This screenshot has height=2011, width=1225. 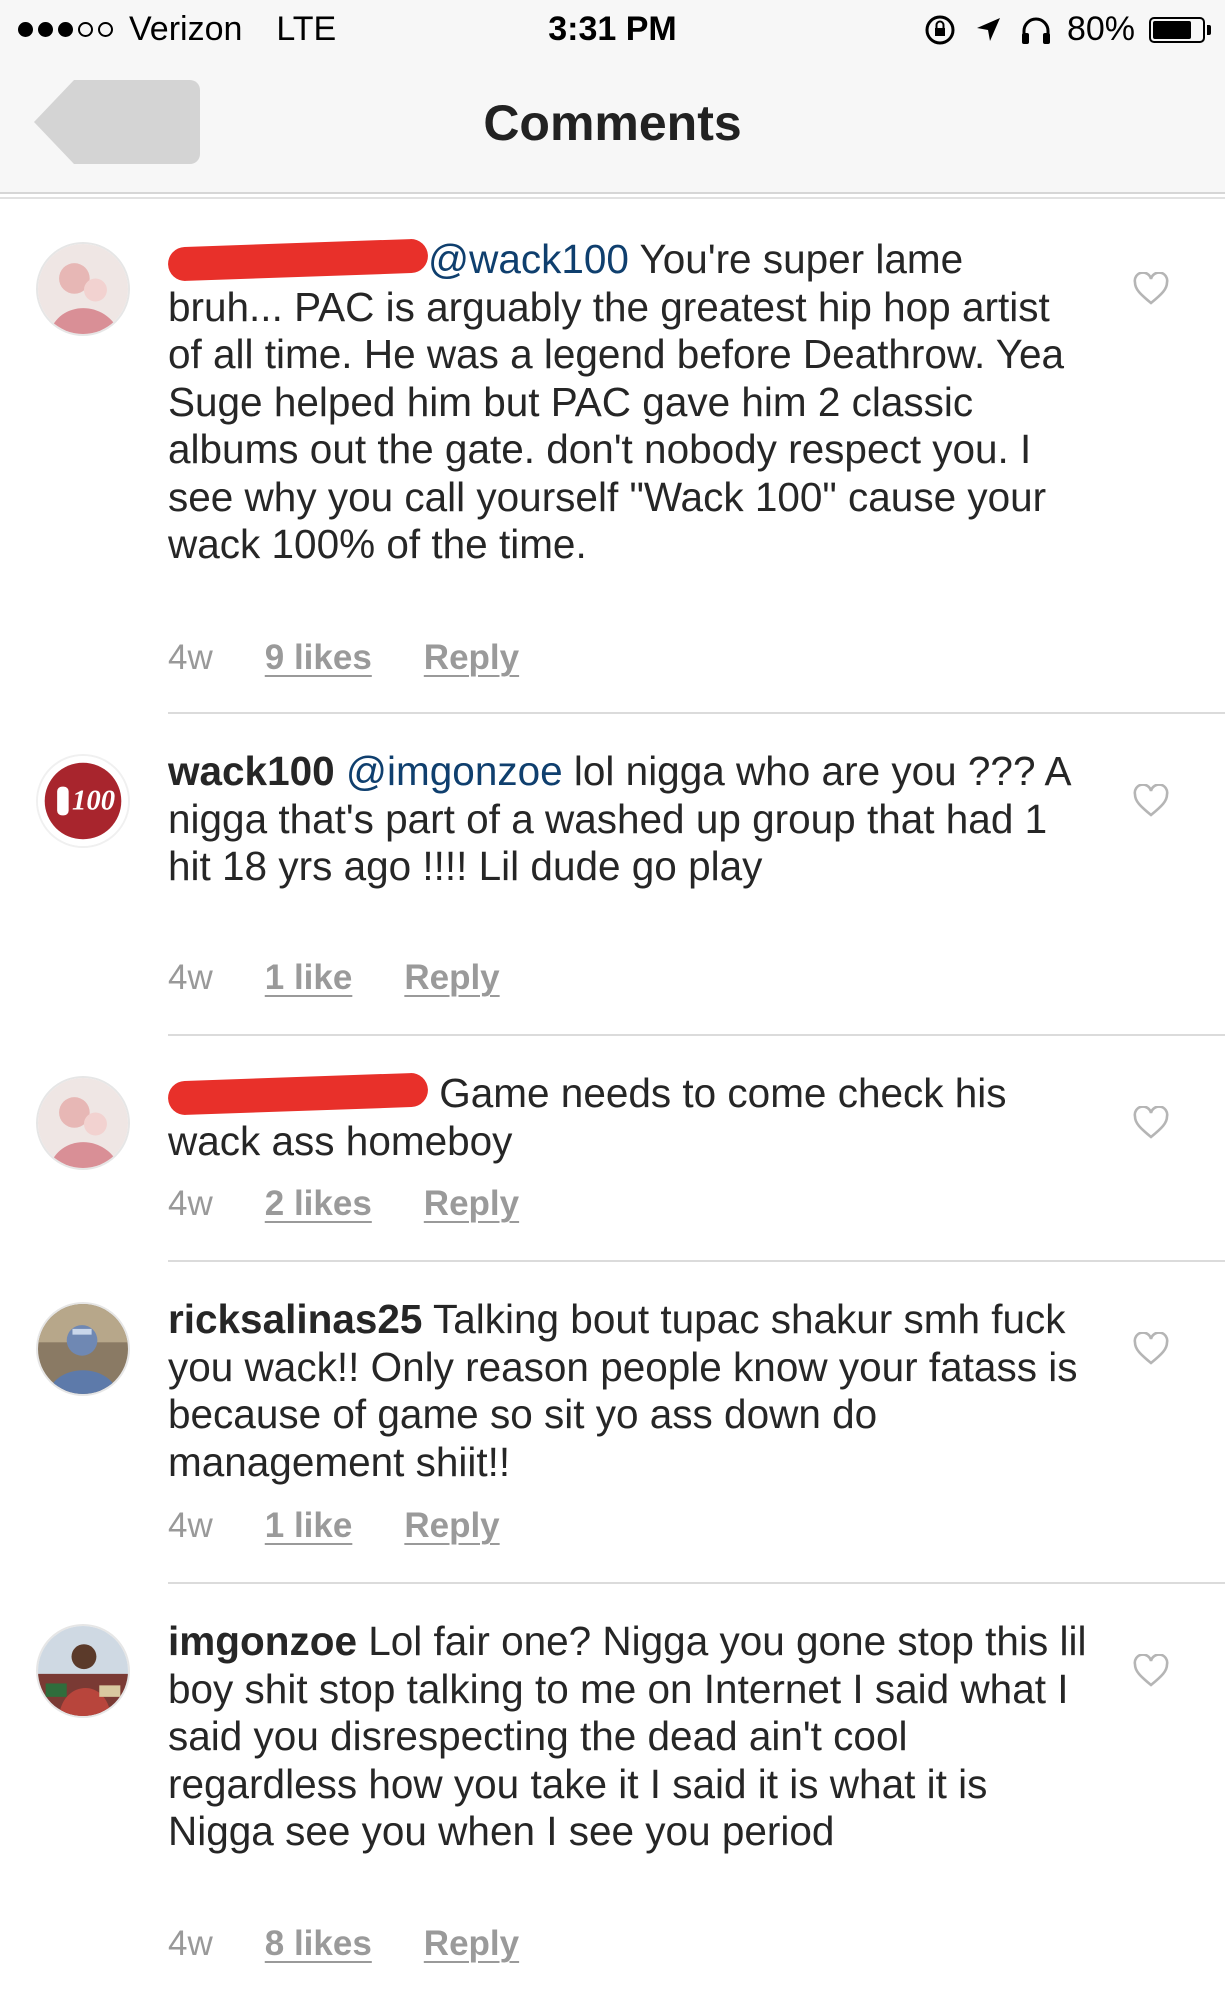 I want to click on svg-text: 100, so click(x=93, y=801).